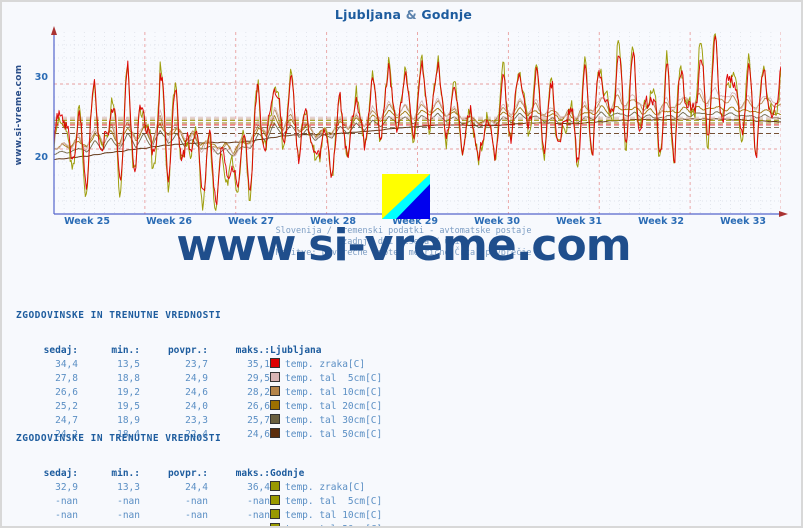 Image resolution: width=803 pixels, height=528 pixels. What do you see at coordinates (406, 196) in the screenshot?
I see `si-vreme-logo-icon` at bounding box center [406, 196].